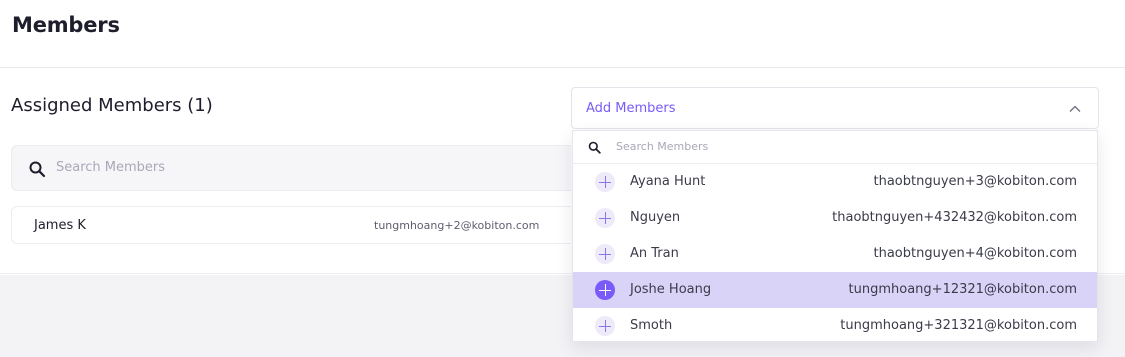  What do you see at coordinates (835, 147) in the screenshot?
I see `dropdown-search-input: Search Members` at bounding box center [835, 147].